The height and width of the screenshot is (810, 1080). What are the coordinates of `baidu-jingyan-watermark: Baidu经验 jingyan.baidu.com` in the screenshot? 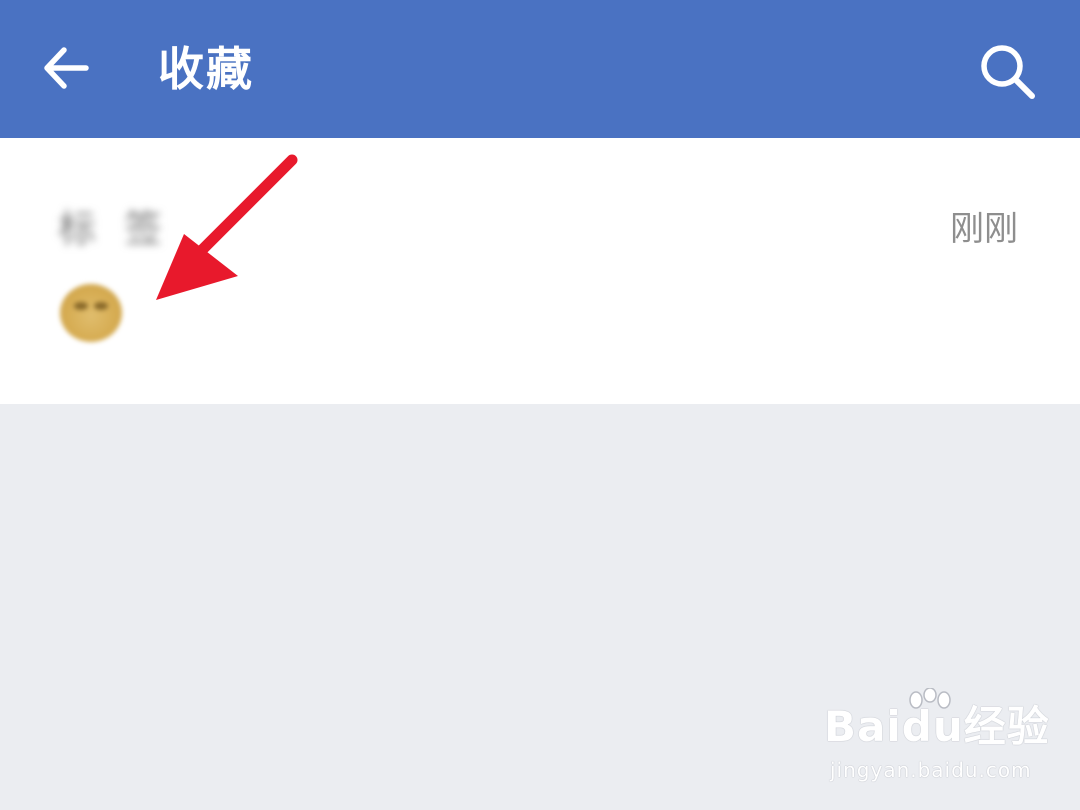 It's located at (936, 738).